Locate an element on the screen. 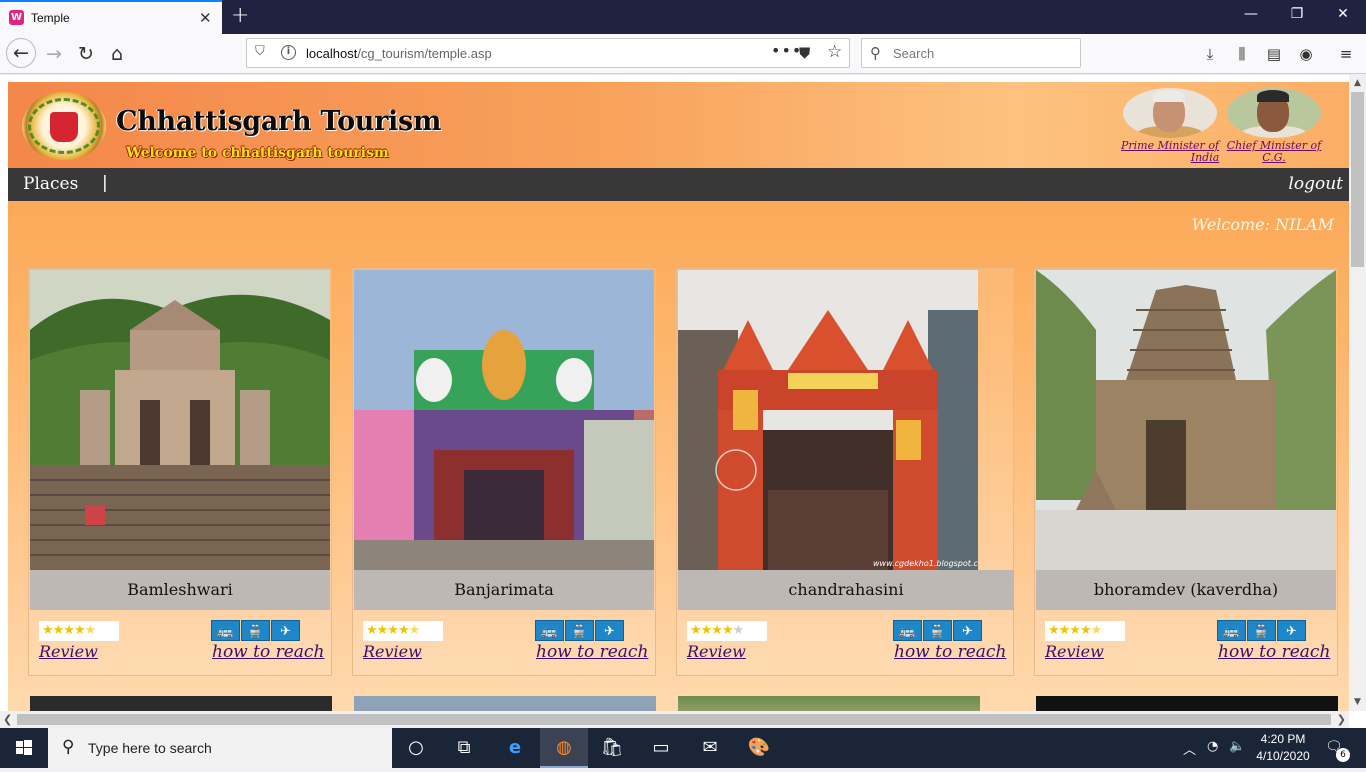 The width and height of the screenshot is (1366, 772). sidebar-icon: ▤ is located at coordinates (1274, 54).